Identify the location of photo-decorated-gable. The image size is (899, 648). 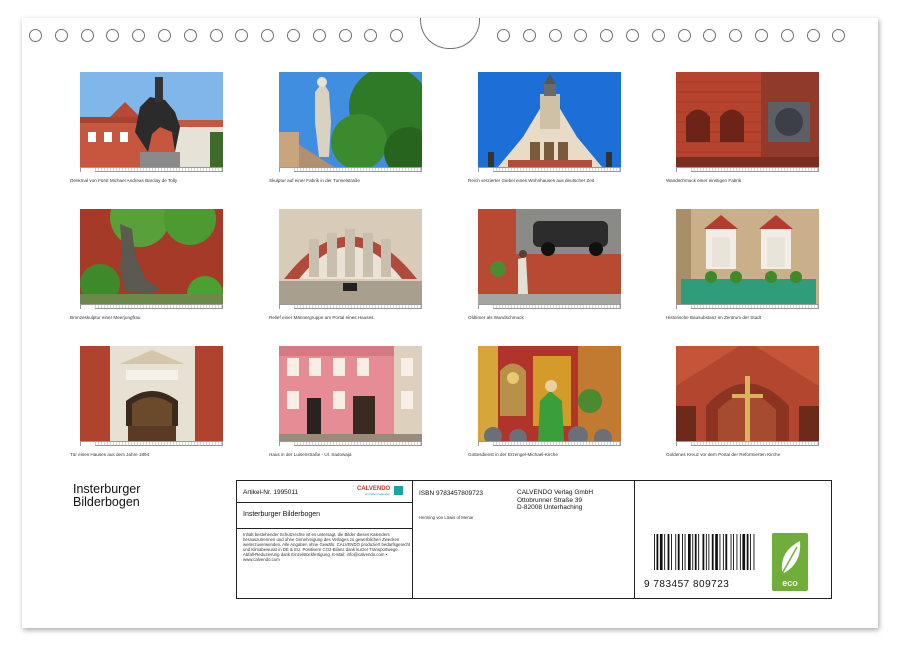
(549, 119).